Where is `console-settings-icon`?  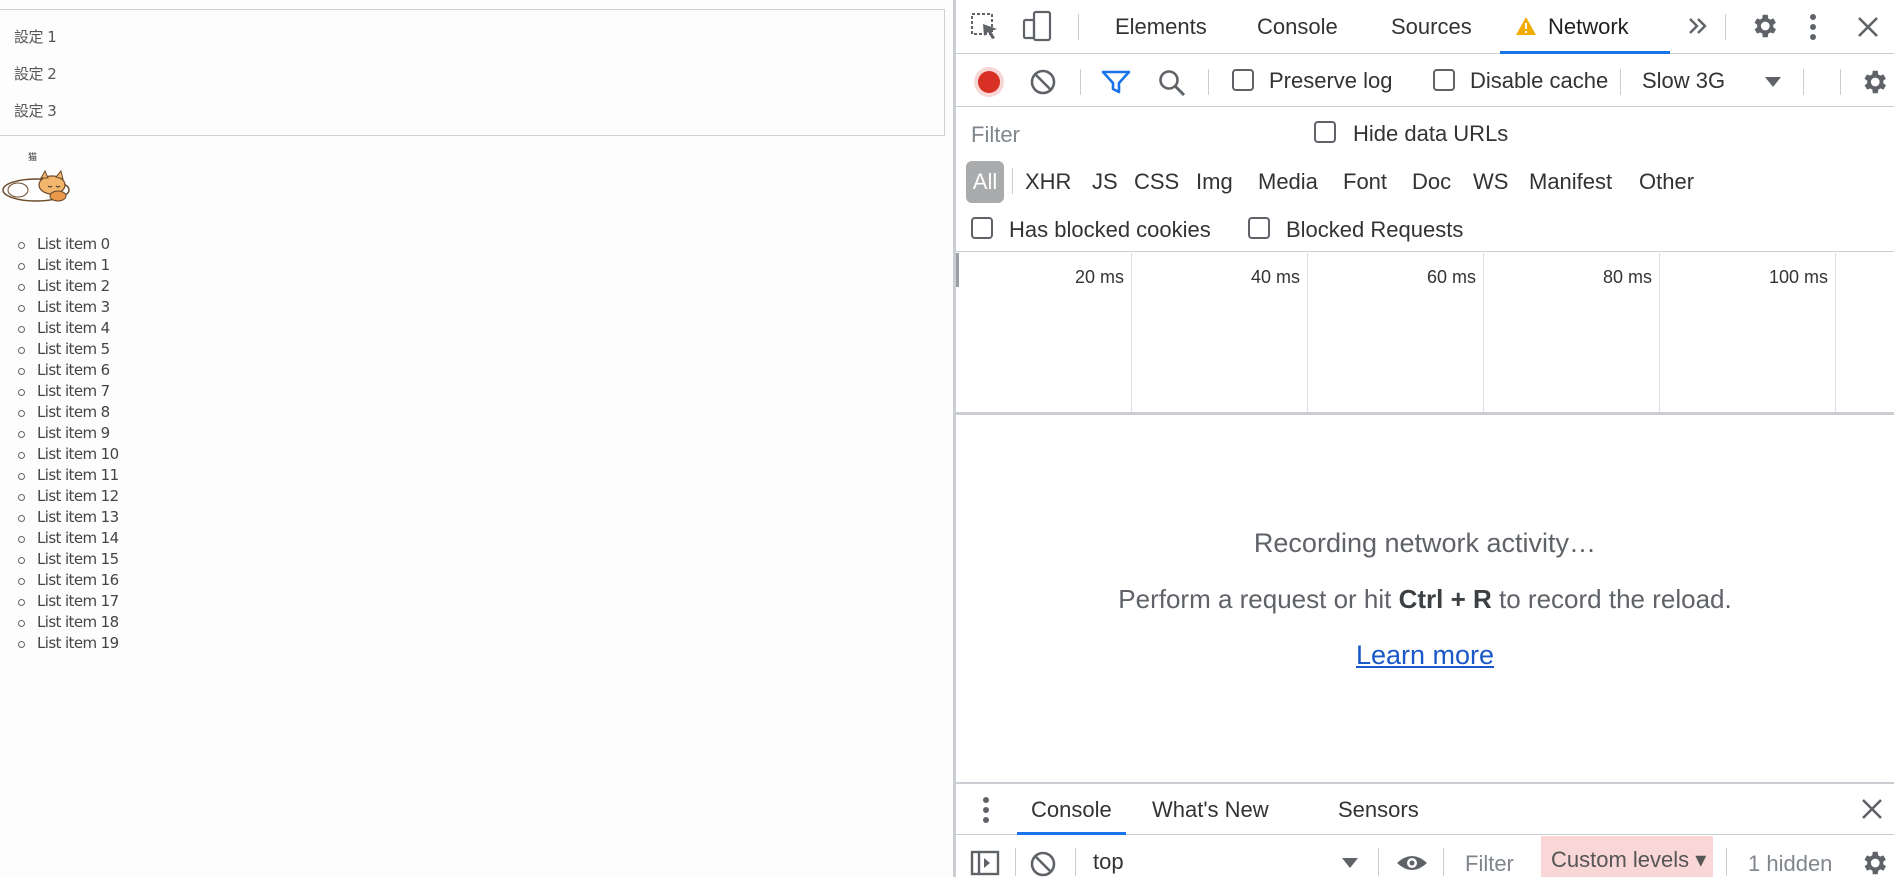 console-settings-icon is located at coordinates (1874, 863).